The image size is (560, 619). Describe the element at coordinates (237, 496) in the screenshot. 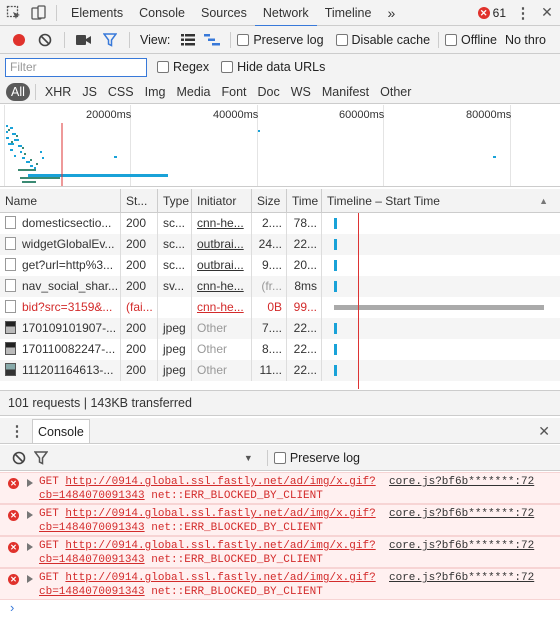

I see `error-text: net::ERR_BLOCKED_BY_CLIENT` at that location.